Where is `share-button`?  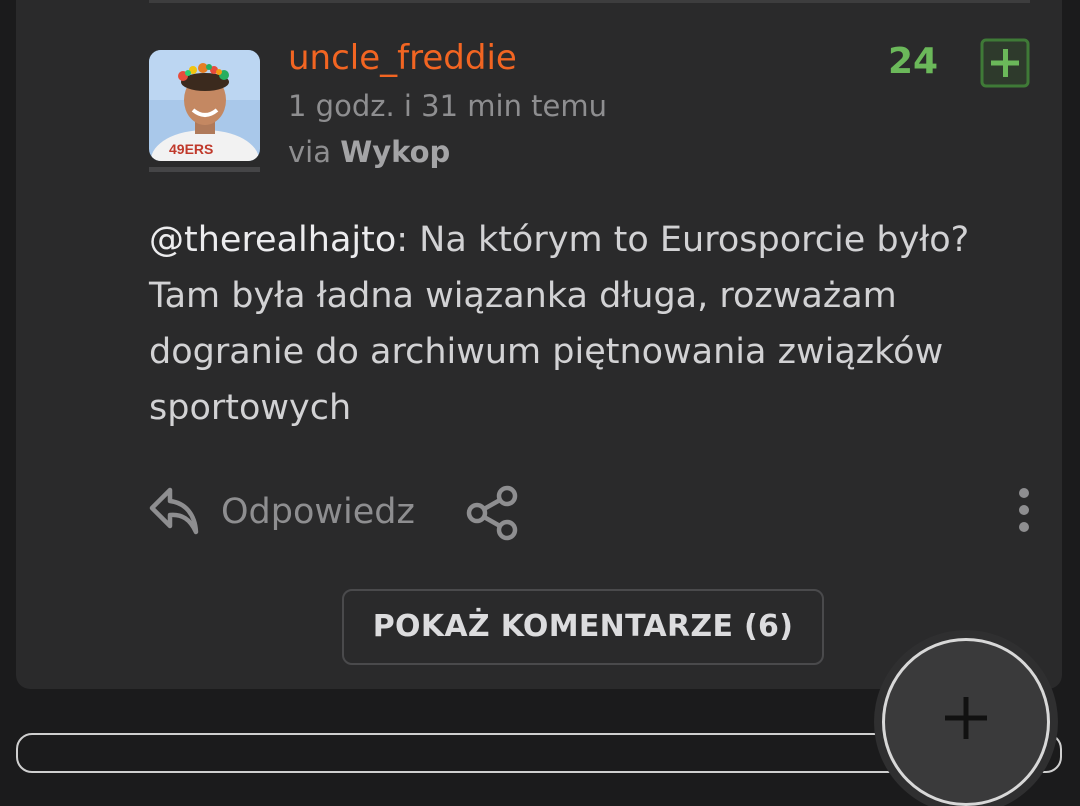 share-button is located at coordinates (493, 513).